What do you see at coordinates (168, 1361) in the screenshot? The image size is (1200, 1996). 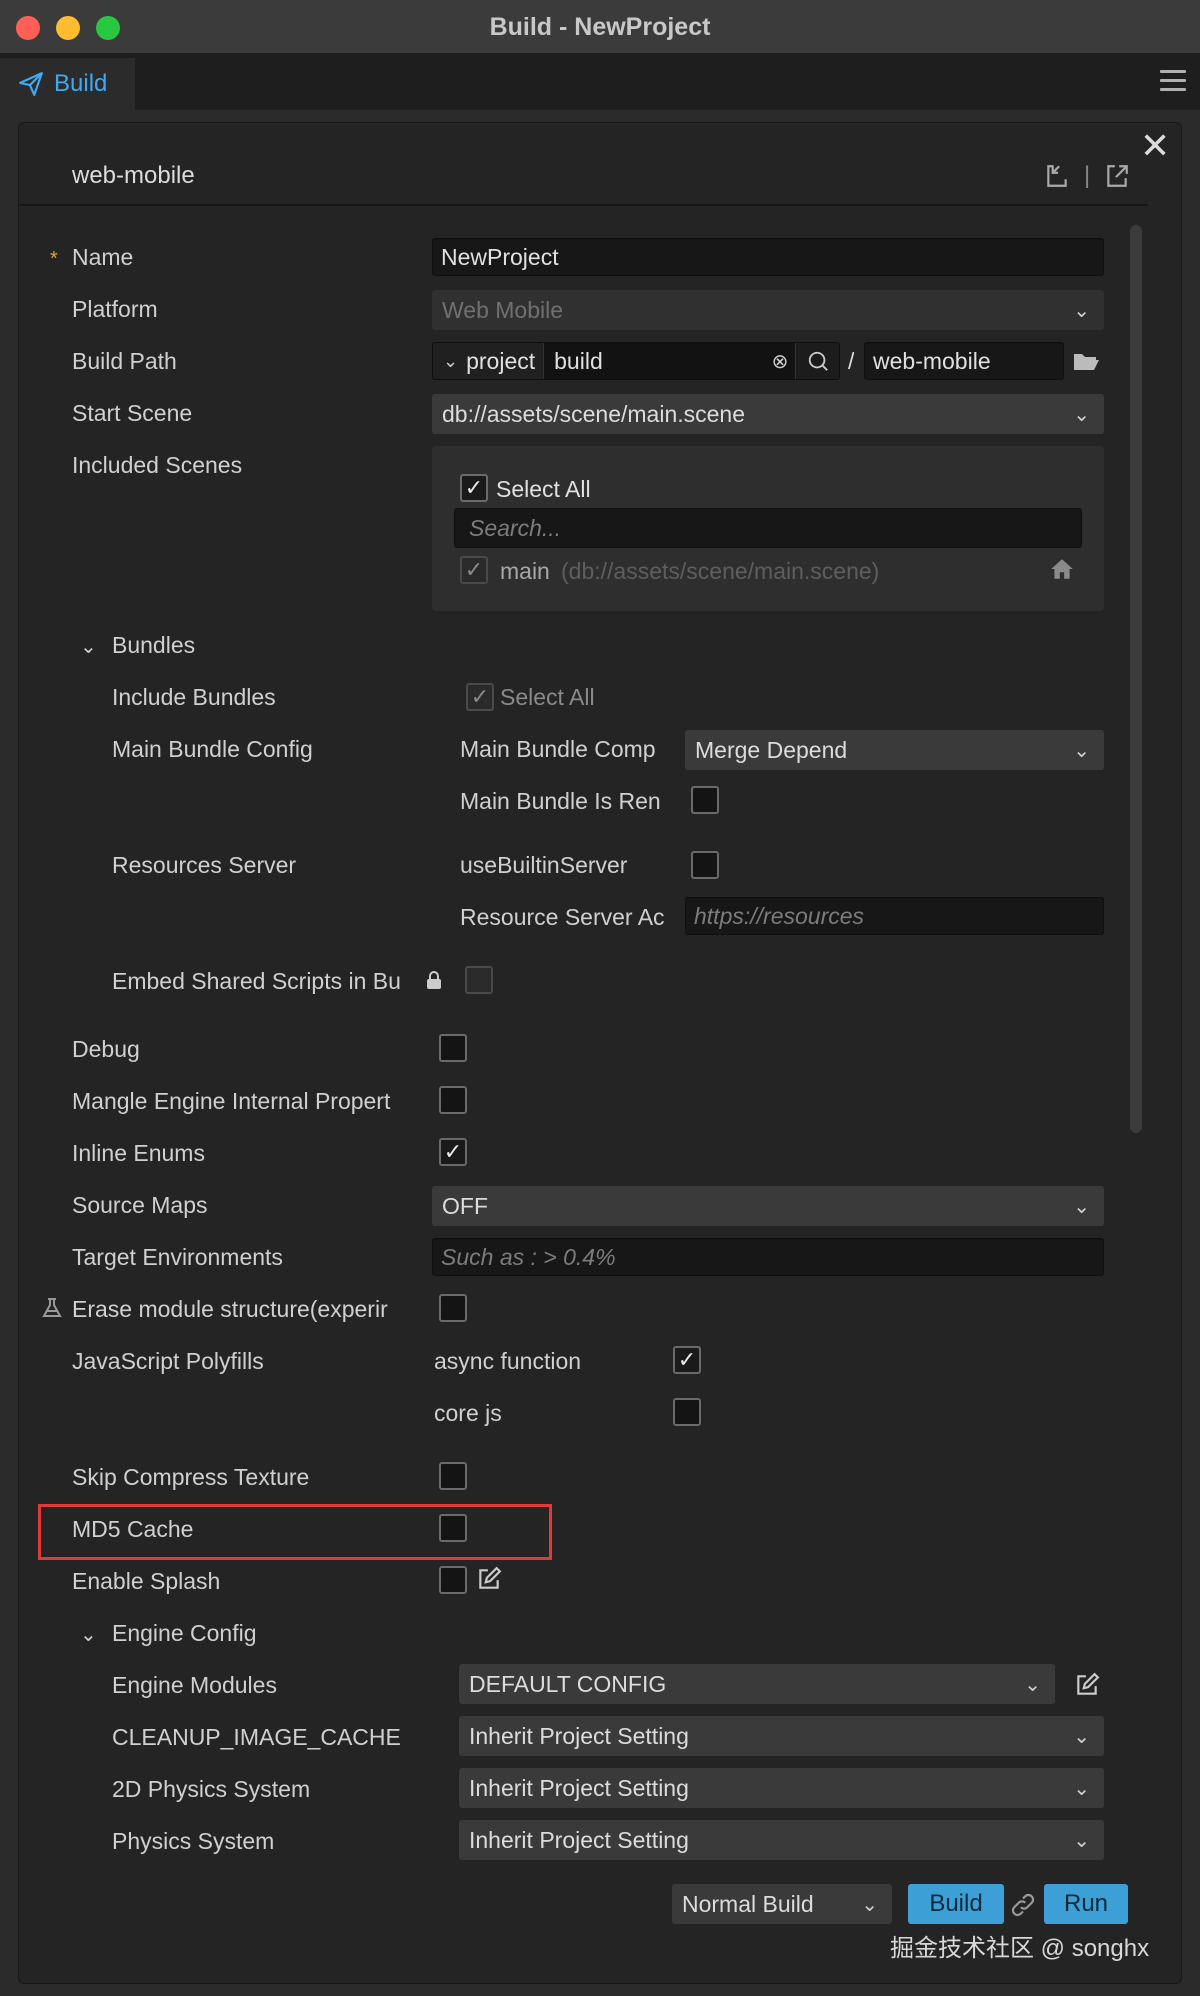 I see `polyfills-label: JavaScript Polyfills` at bounding box center [168, 1361].